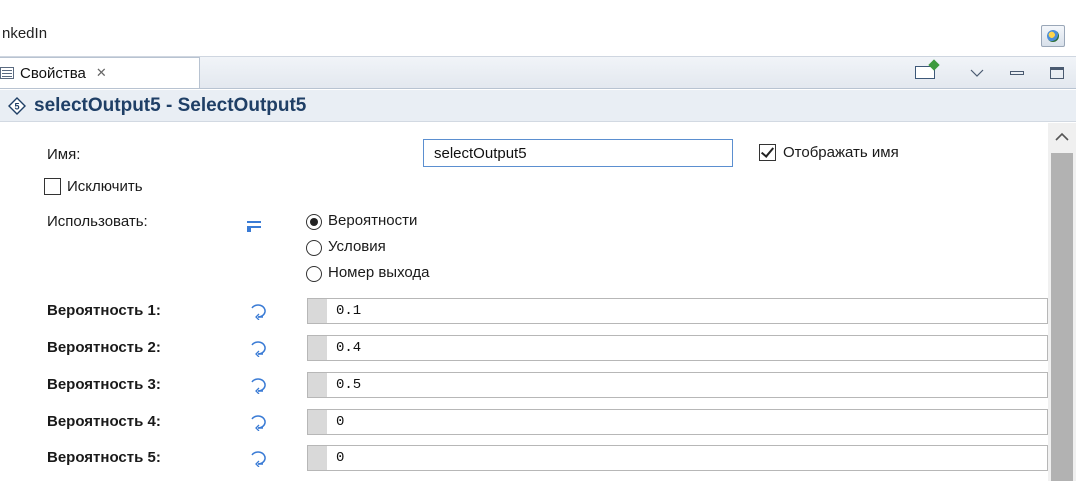 The width and height of the screenshot is (1076, 481). I want to click on probability-3-label: Вероятность 3:, so click(104, 384).